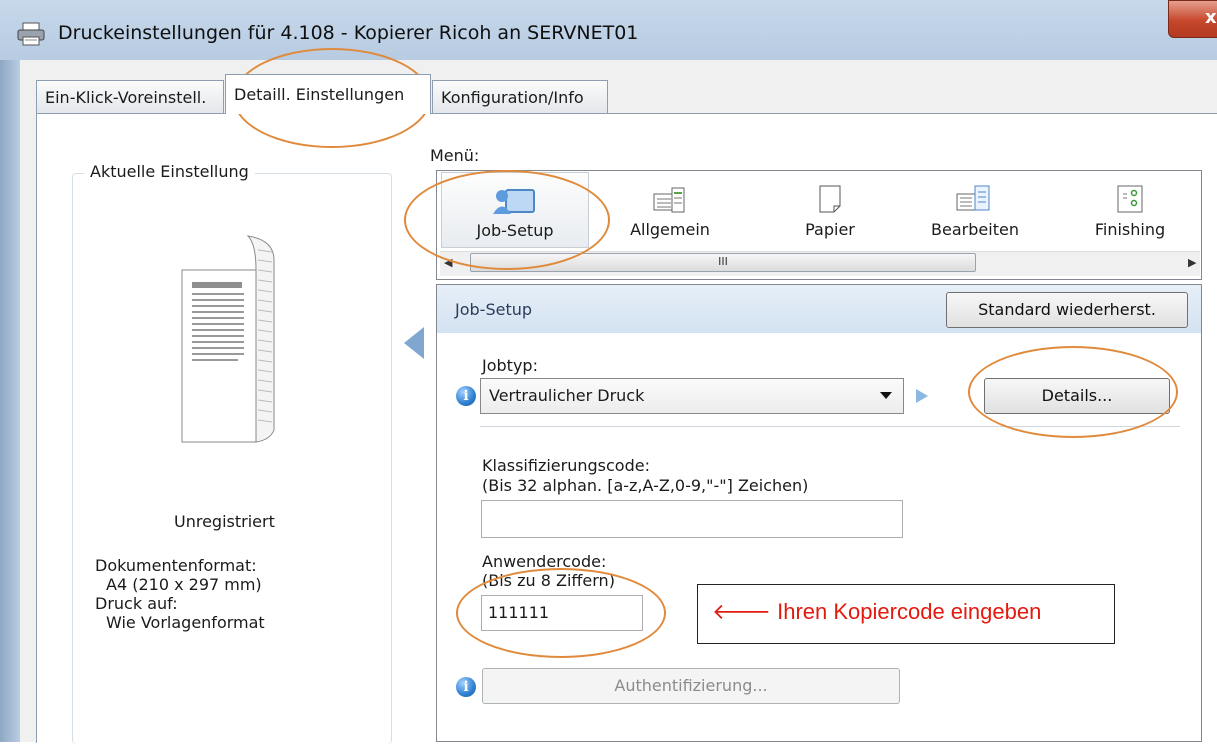  What do you see at coordinates (830, 229) in the screenshot?
I see `menu-item-label: Papier` at bounding box center [830, 229].